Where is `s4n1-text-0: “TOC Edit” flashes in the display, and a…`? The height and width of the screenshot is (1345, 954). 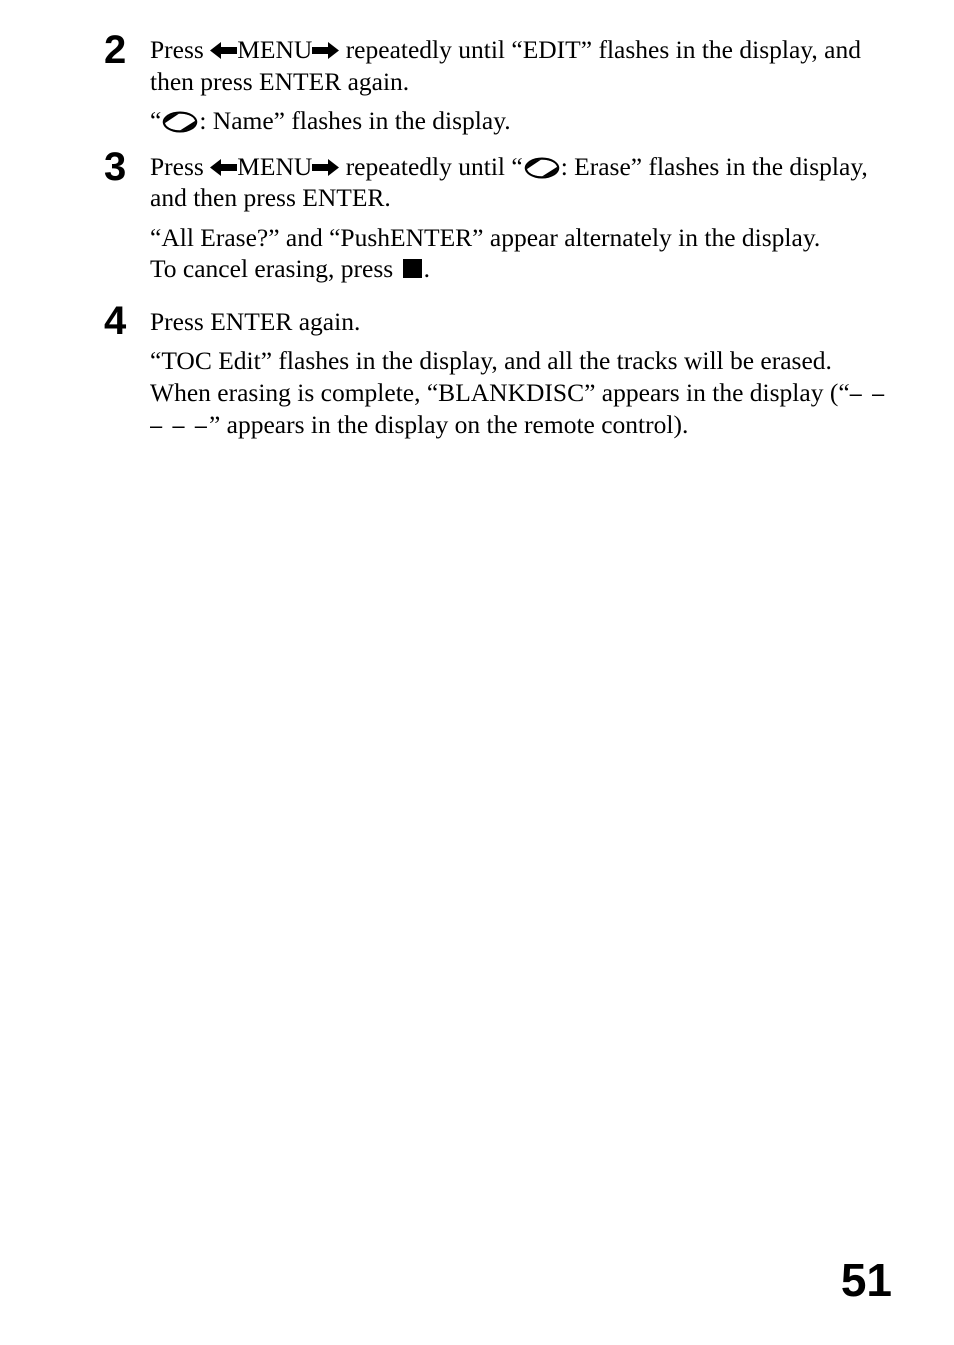 s4n1-text-0: “TOC Edit” flashes in the display, and a… is located at coordinates (491, 360).